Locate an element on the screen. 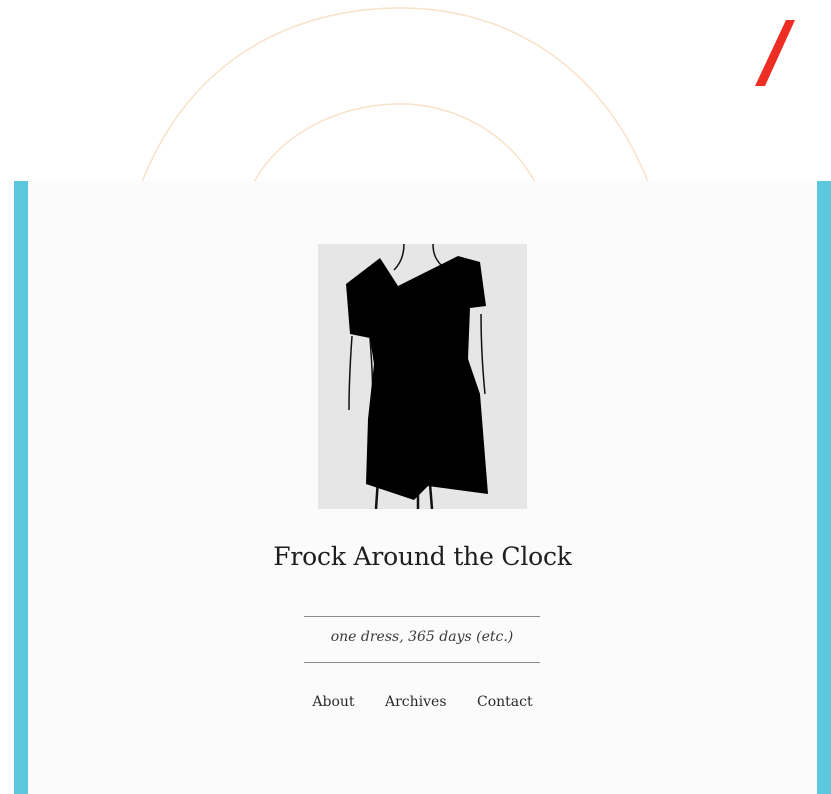 The image size is (831, 794). nav-item-about: About is located at coordinates (333, 702).